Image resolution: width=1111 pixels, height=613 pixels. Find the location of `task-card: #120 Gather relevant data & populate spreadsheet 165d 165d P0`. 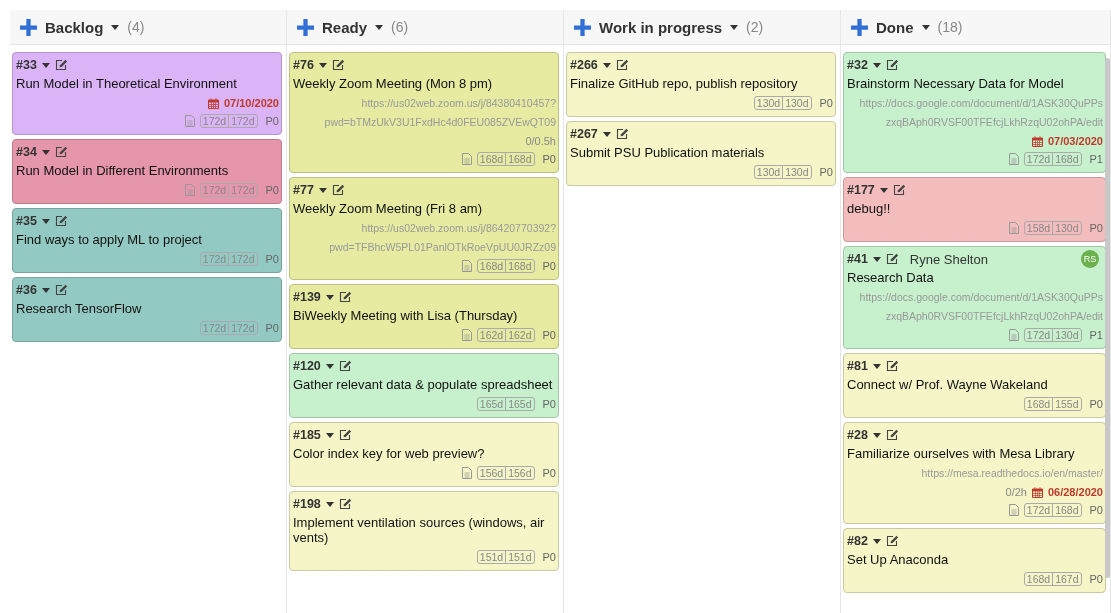

task-card: #120 Gather relevant data & populate spreadsheet 165d 165d P0 is located at coordinates (424, 385).